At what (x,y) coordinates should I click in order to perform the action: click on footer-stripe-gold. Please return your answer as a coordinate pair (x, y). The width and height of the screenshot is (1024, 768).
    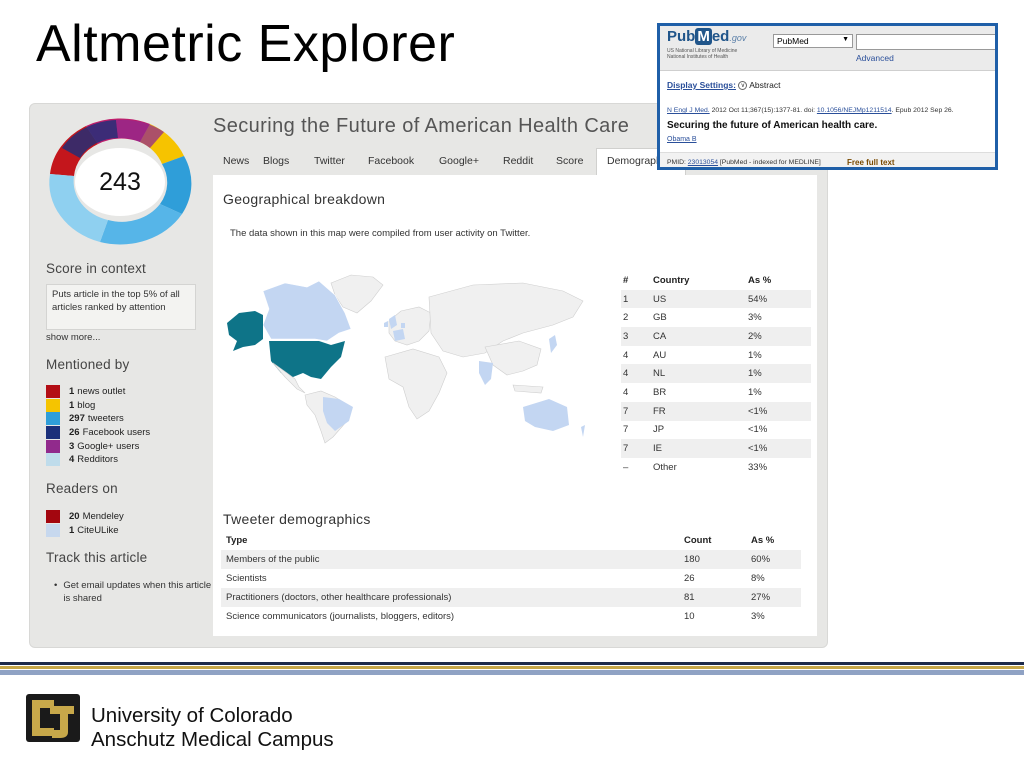
    Looking at the image, I should click on (512, 667).